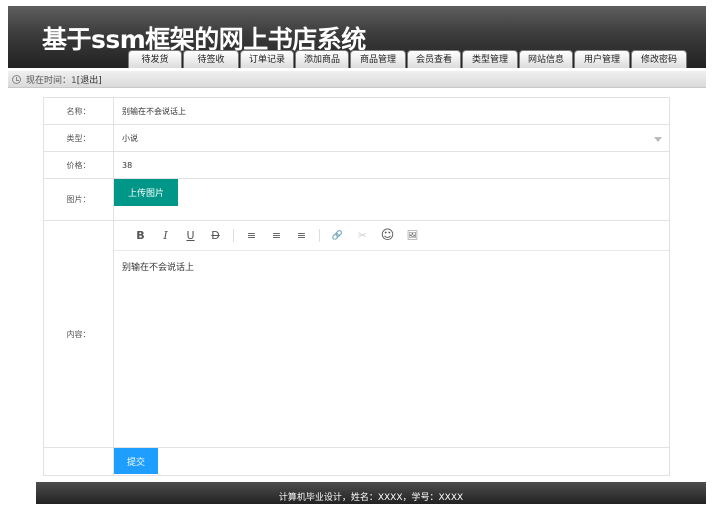  I want to click on image-label: 图片：, so click(79, 199).